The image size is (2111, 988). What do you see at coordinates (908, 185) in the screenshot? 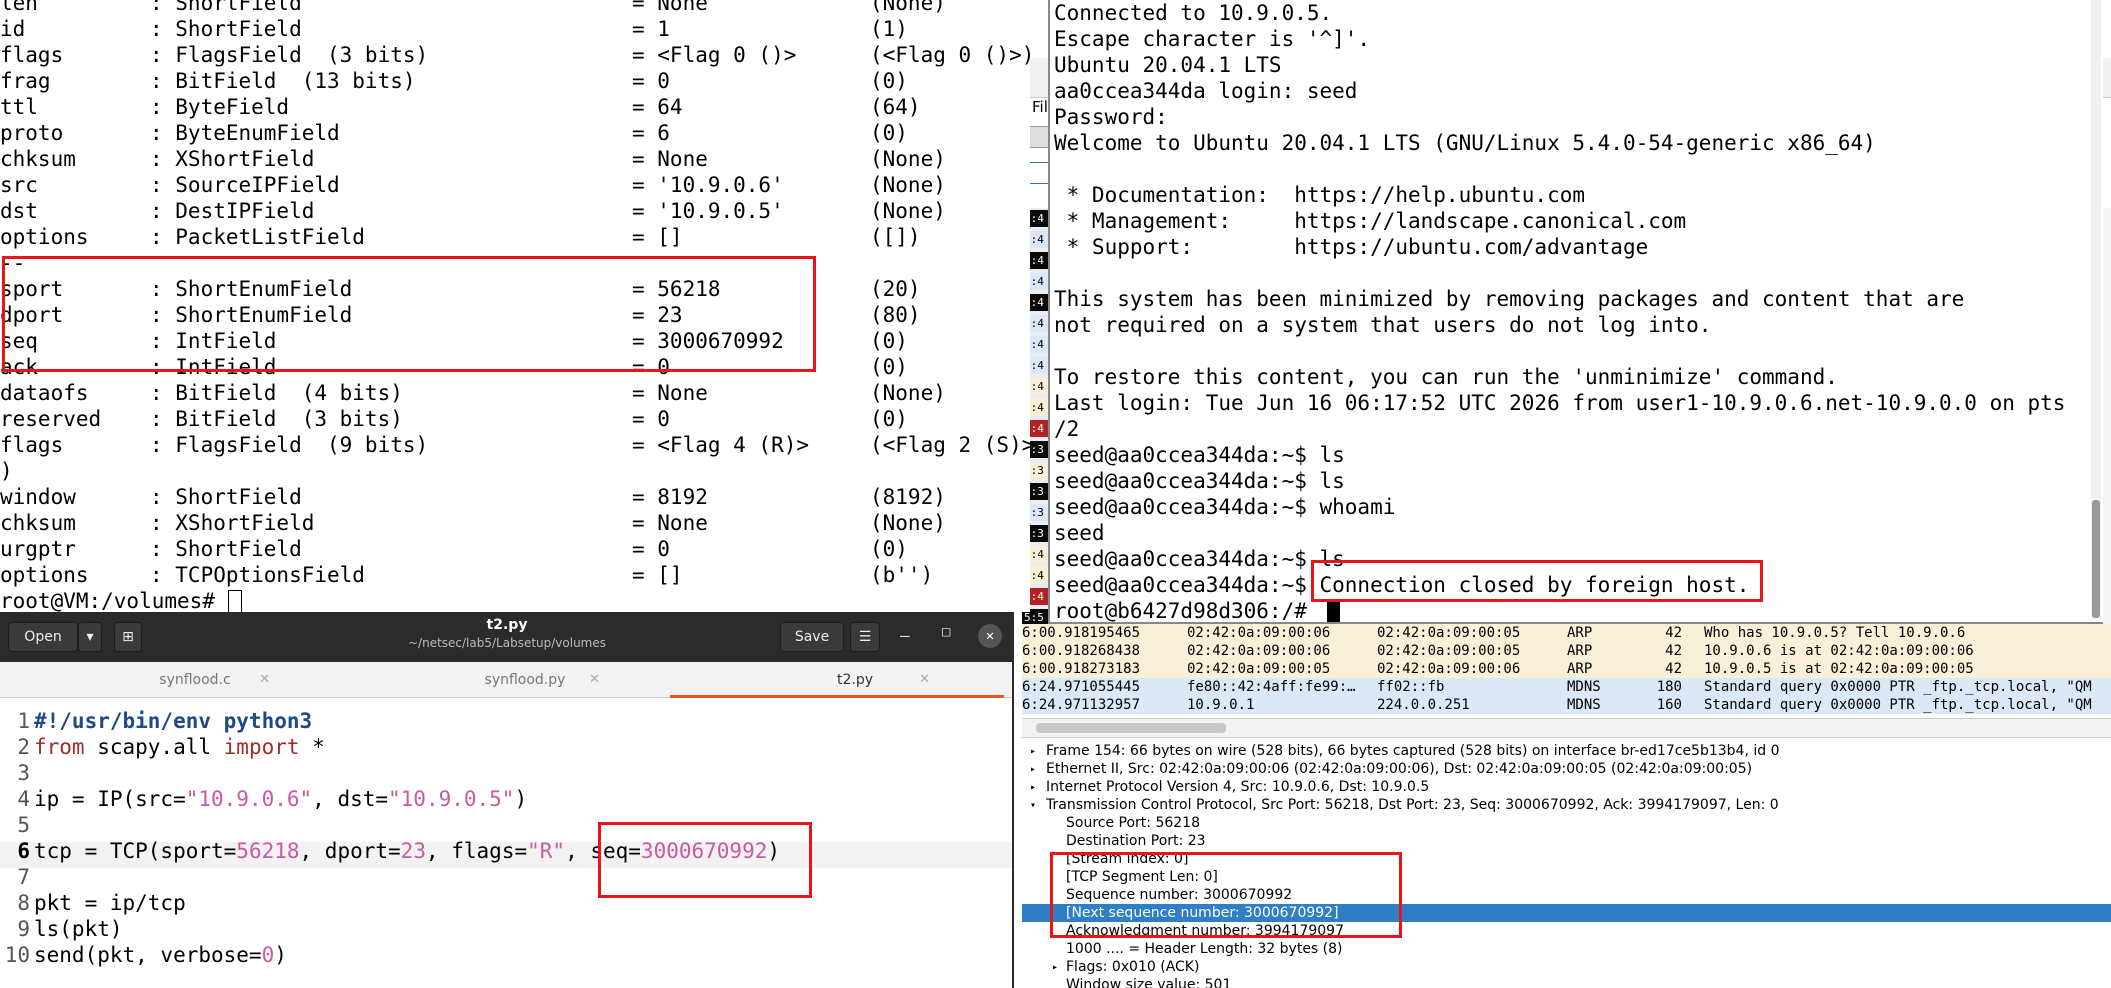
I see `field-default: (None)` at bounding box center [908, 185].